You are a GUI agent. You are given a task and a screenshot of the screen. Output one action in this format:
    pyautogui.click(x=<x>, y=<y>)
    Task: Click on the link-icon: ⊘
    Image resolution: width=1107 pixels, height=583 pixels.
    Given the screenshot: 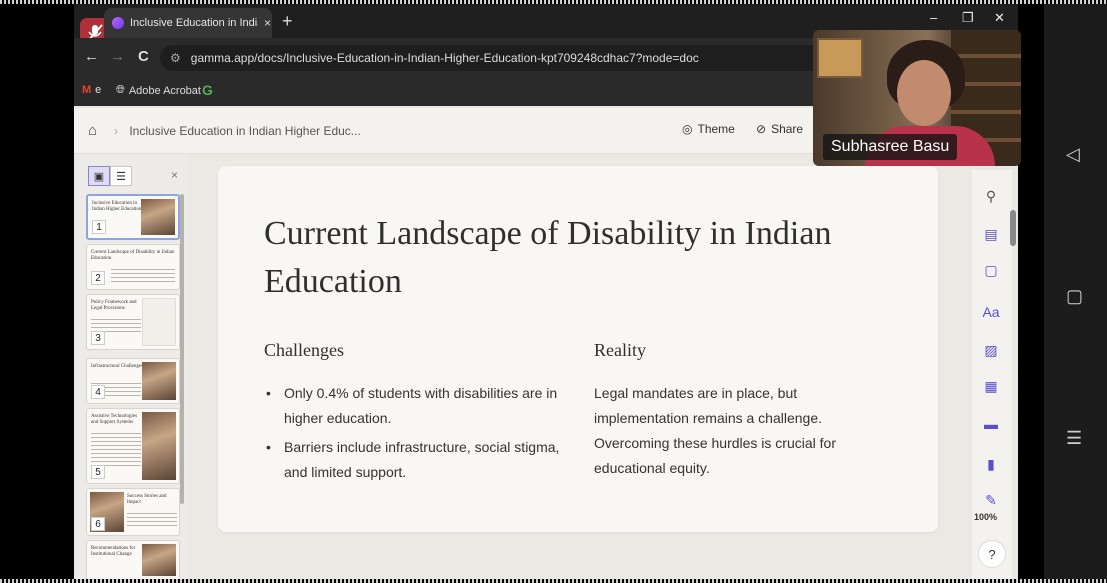 What is the action you would take?
    pyautogui.click(x=761, y=129)
    